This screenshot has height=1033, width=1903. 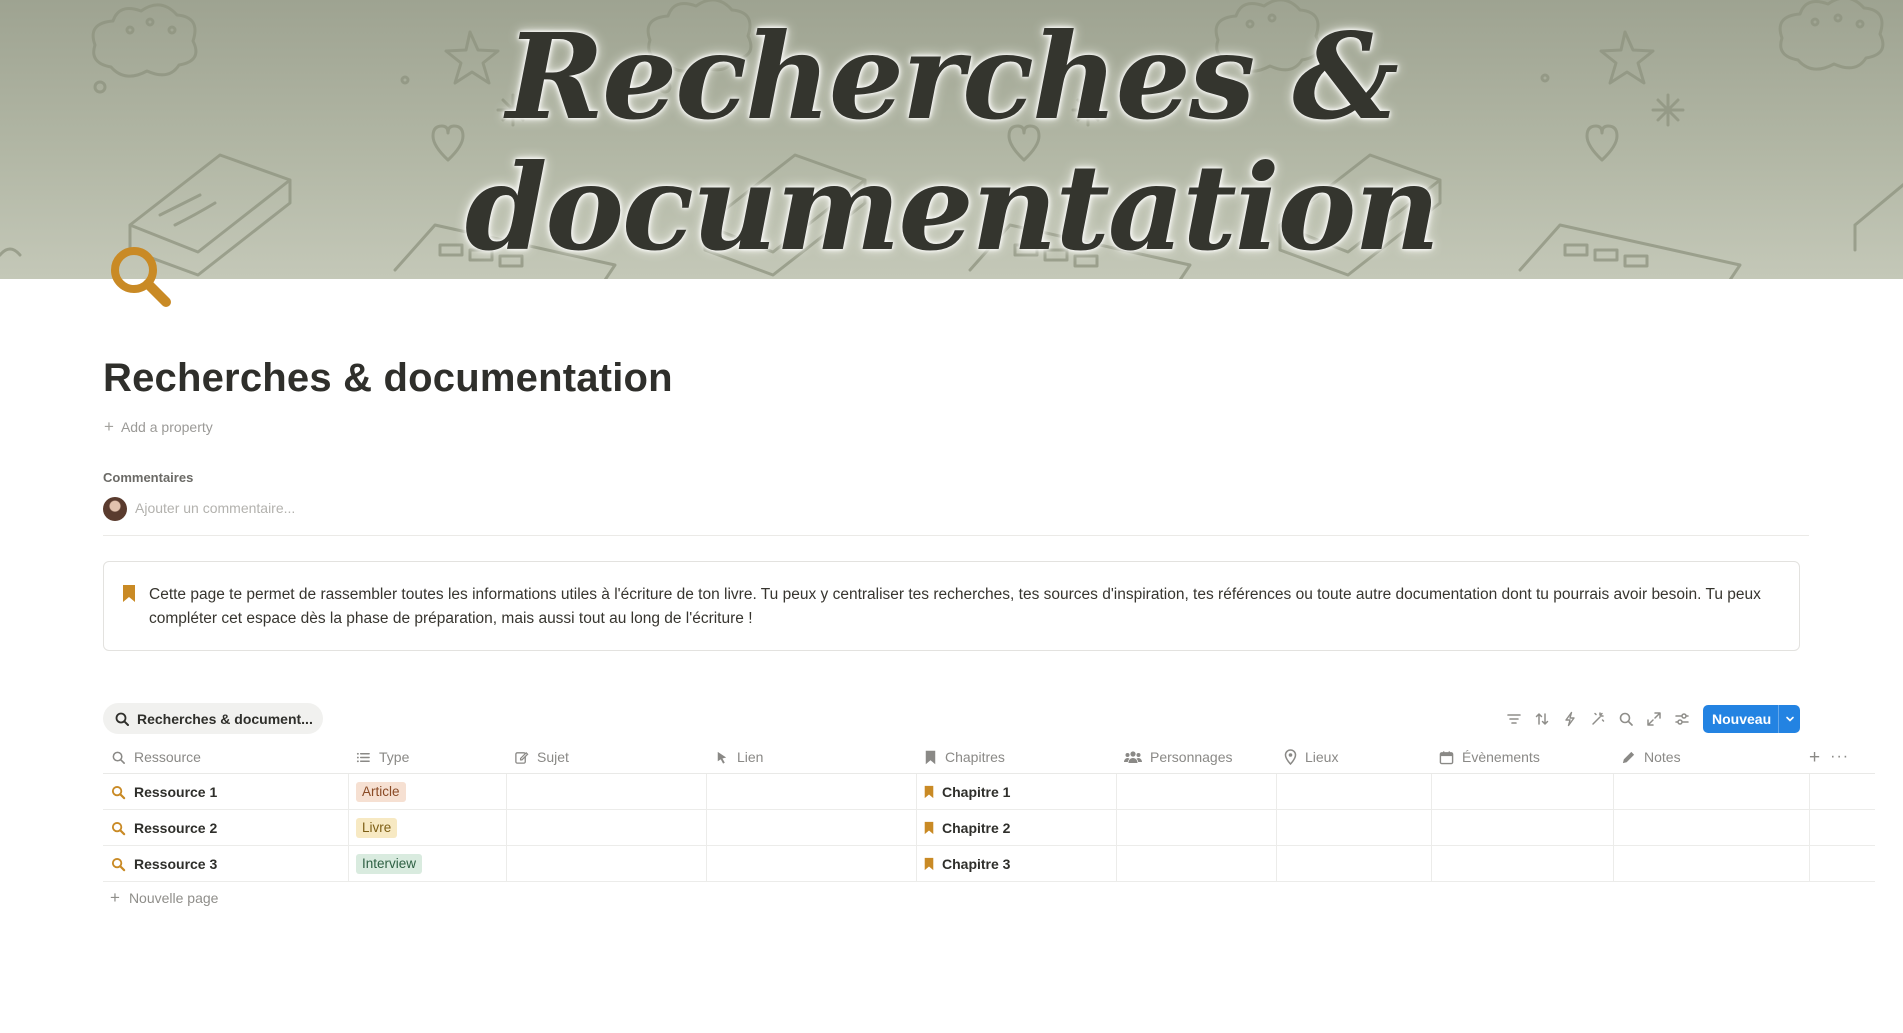 What do you see at coordinates (427, 864) in the screenshot?
I see `type-cell: Interview` at bounding box center [427, 864].